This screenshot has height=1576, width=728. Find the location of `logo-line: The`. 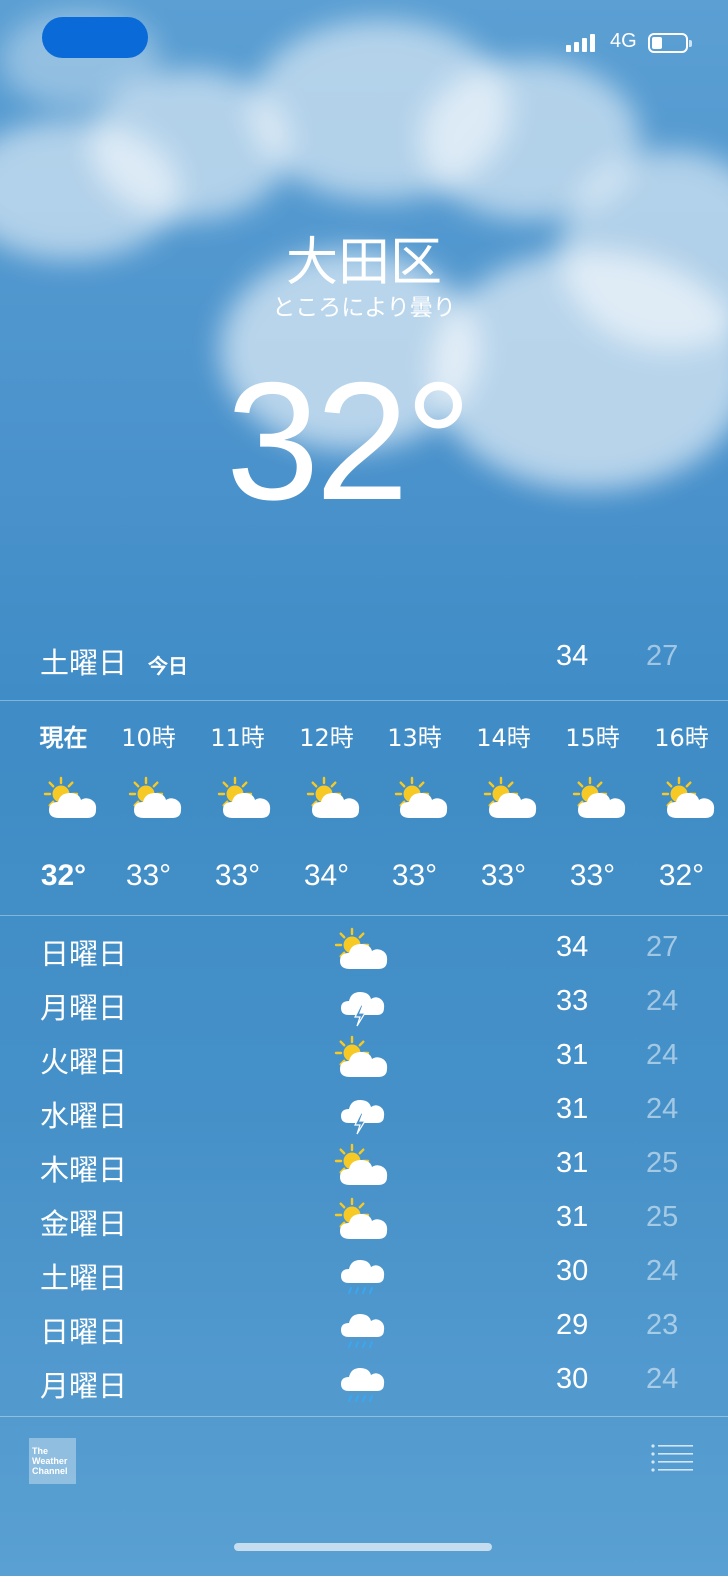

logo-line: The is located at coordinates (40, 1451).